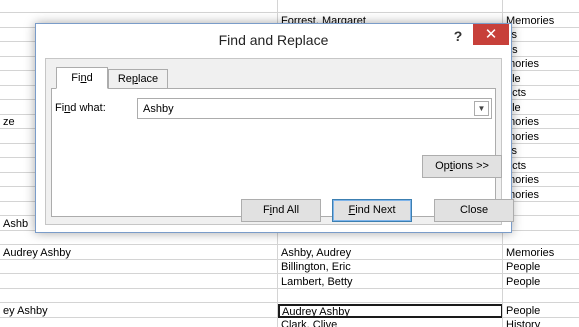 The height and width of the screenshot is (327, 579). What do you see at coordinates (462, 166) in the screenshot?
I see `options-button: Options >>` at bounding box center [462, 166].